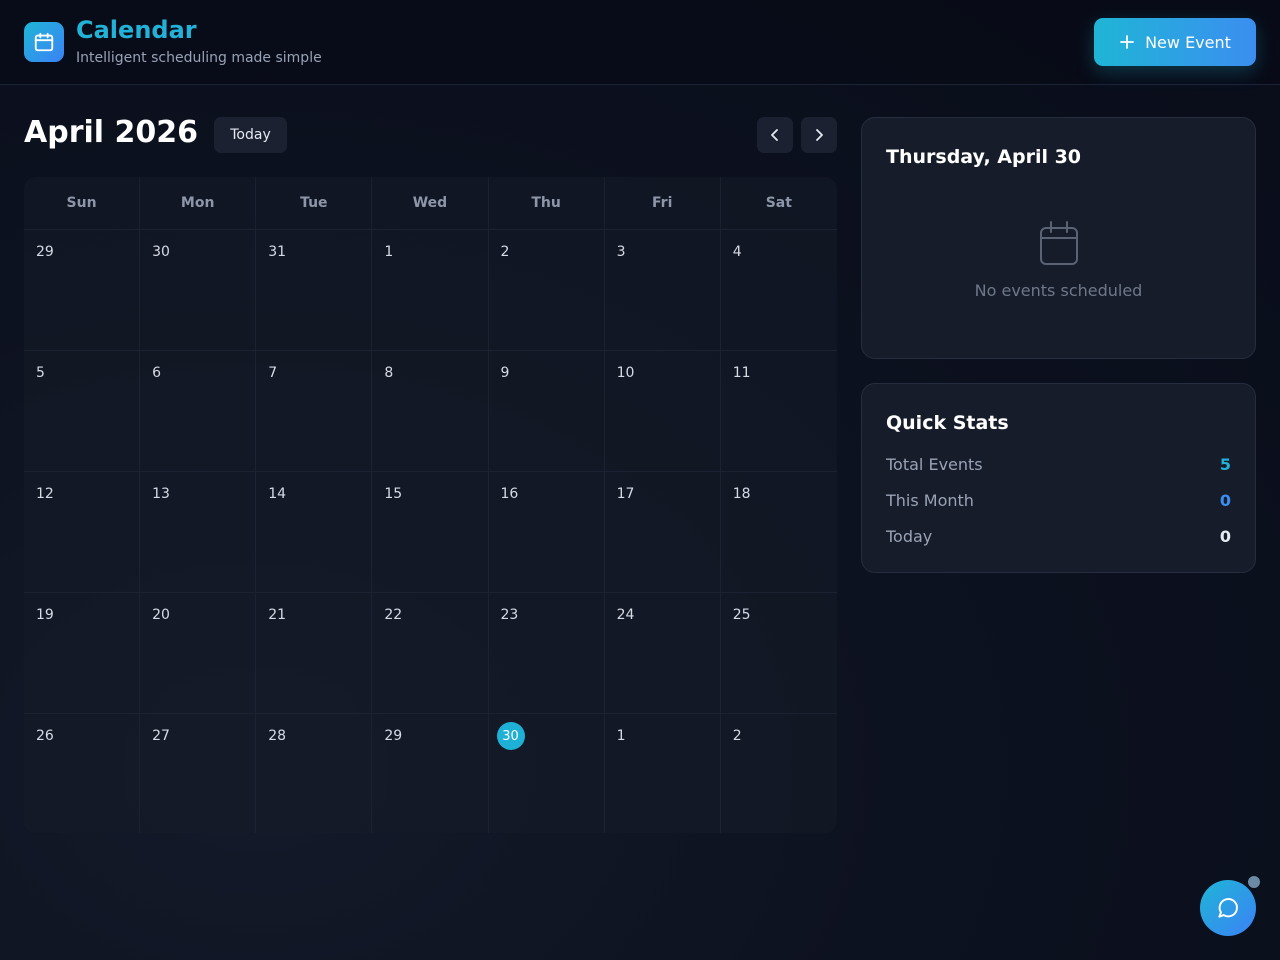 The width and height of the screenshot is (1280, 960). I want to click on weekday-label: Thu, so click(547, 203).